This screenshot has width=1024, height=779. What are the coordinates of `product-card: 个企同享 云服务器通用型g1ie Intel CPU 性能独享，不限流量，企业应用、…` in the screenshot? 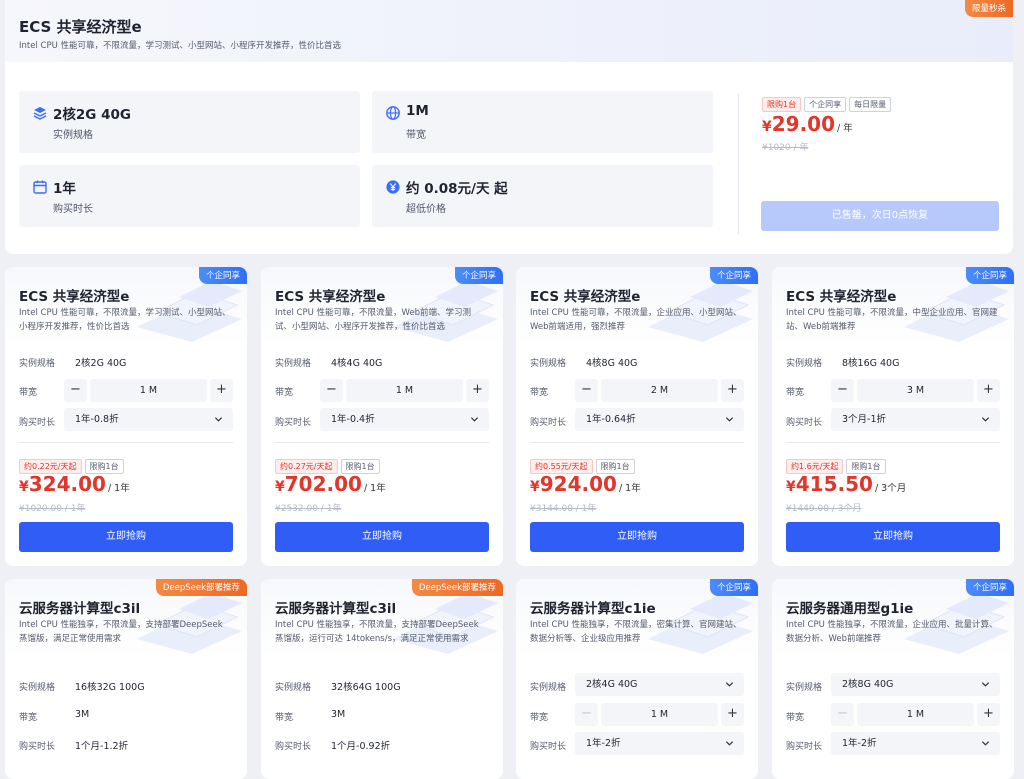 It's located at (893, 679).